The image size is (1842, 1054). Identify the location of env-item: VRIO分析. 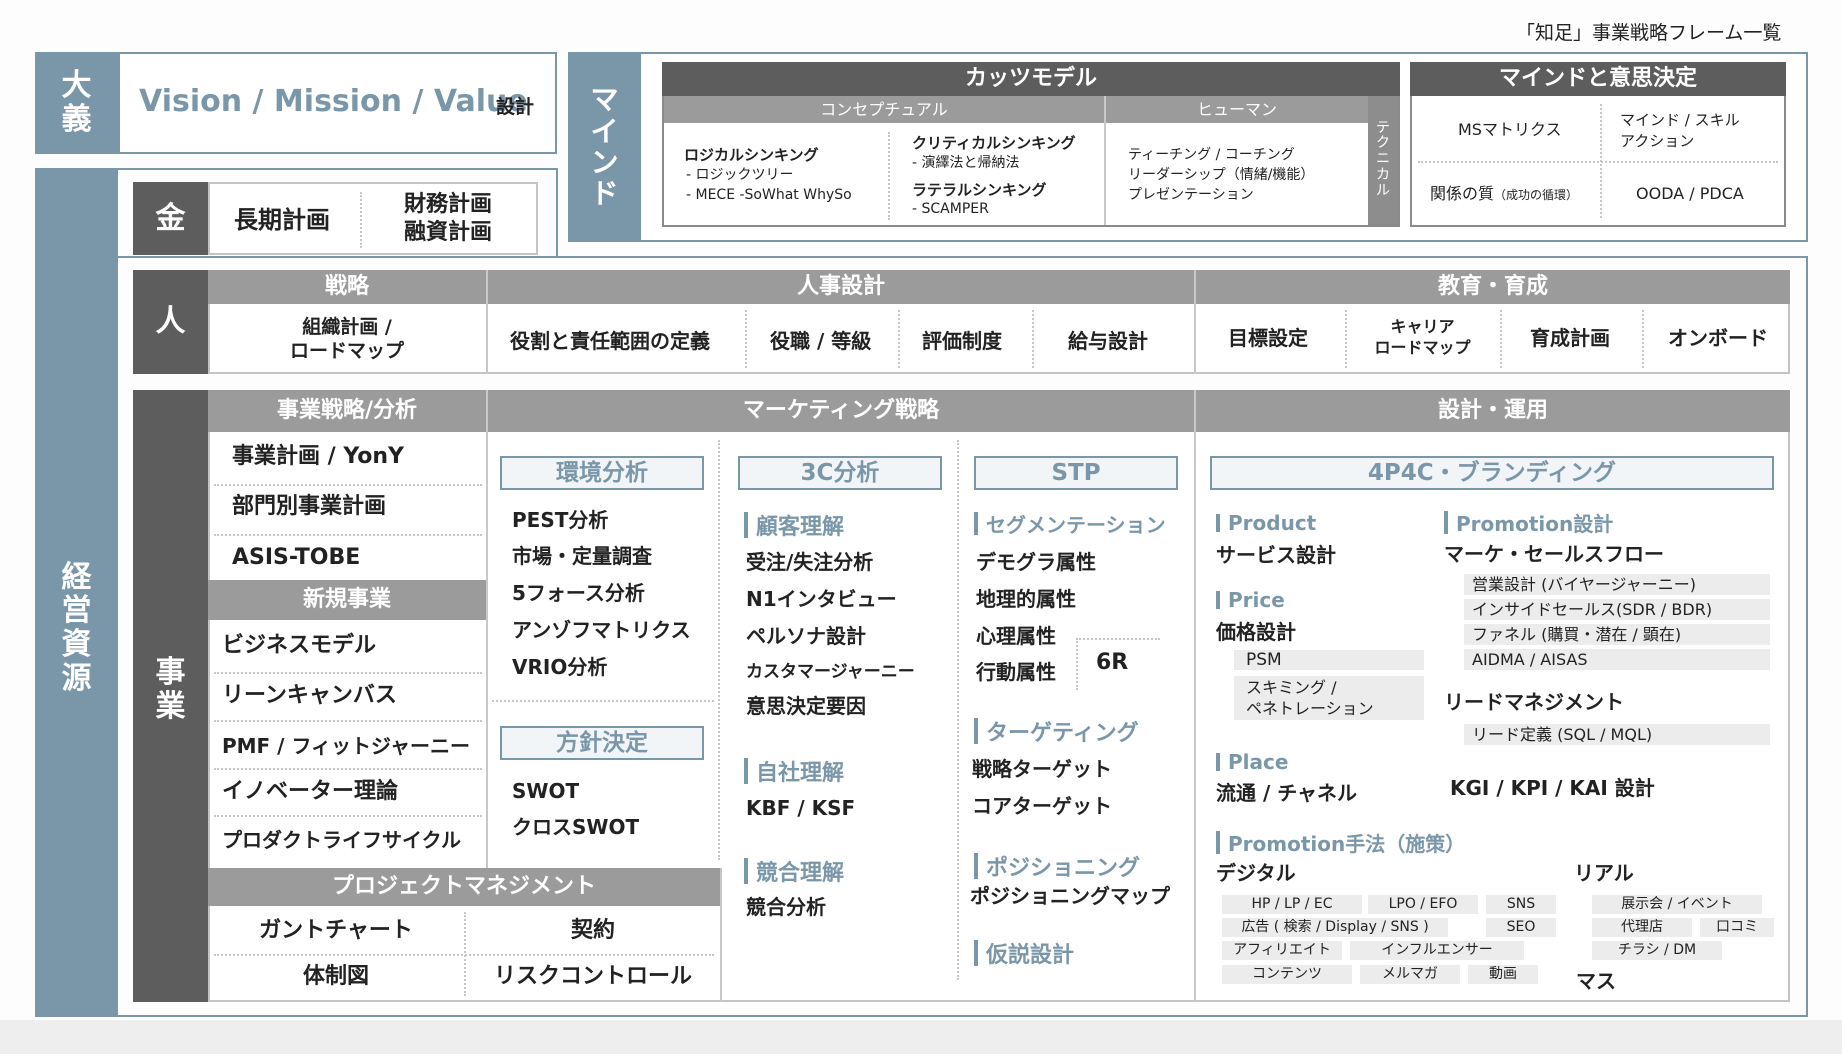
(560, 667).